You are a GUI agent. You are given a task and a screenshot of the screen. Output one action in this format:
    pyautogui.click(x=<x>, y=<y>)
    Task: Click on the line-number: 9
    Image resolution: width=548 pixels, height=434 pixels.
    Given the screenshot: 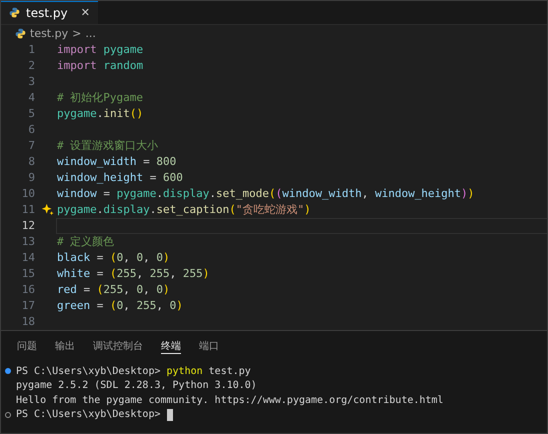 What is the action you would take?
    pyautogui.click(x=31, y=177)
    